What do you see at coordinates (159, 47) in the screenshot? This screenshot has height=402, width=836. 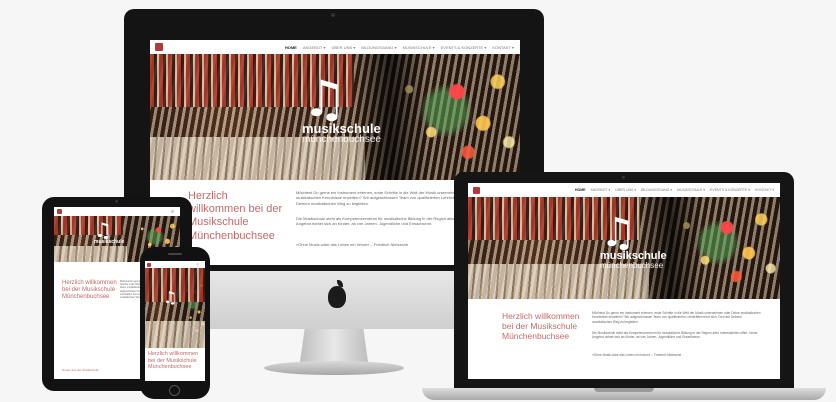 I see `site-logo-icon` at bounding box center [159, 47].